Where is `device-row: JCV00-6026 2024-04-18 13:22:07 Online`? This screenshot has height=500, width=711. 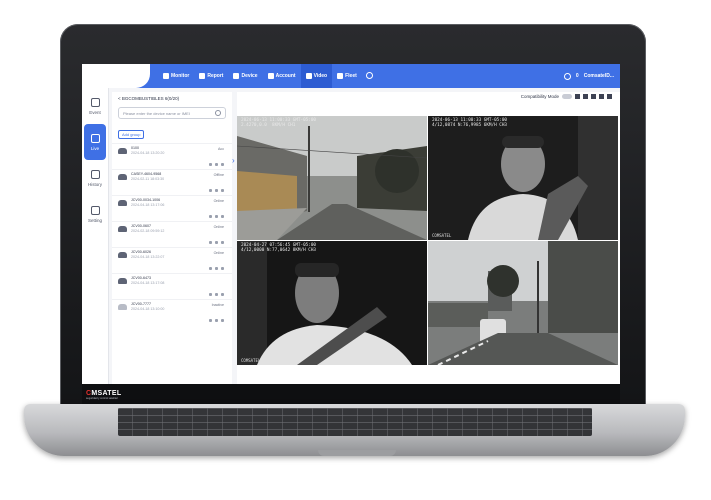
device-row: JCV00-6026 2024-04-18 13:22:07 Online is located at coordinates (172, 260).